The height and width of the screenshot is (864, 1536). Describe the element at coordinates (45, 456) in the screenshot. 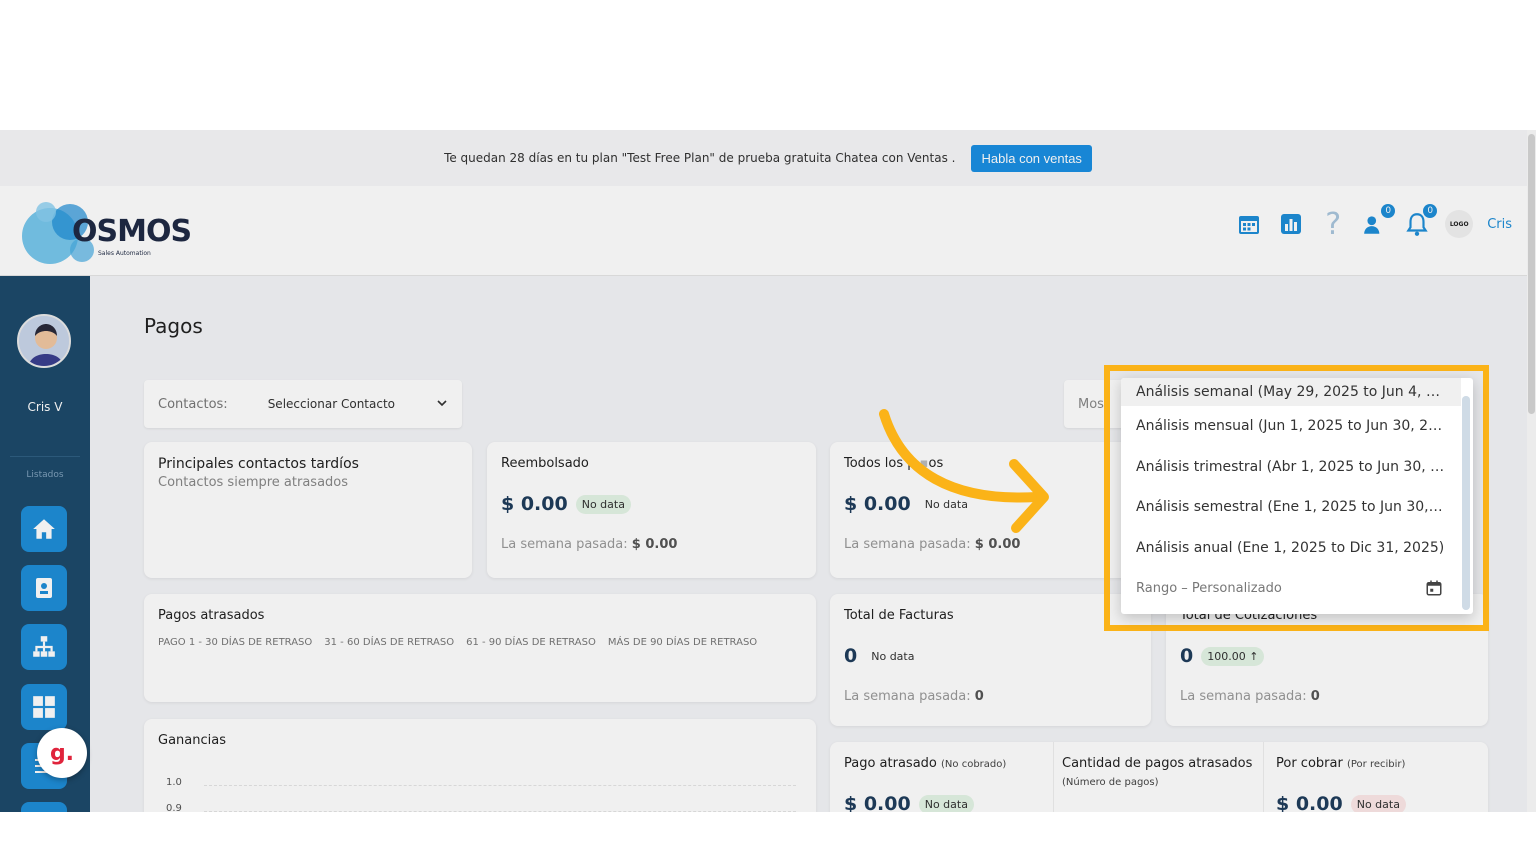

I see `sidebar-divider` at that location.